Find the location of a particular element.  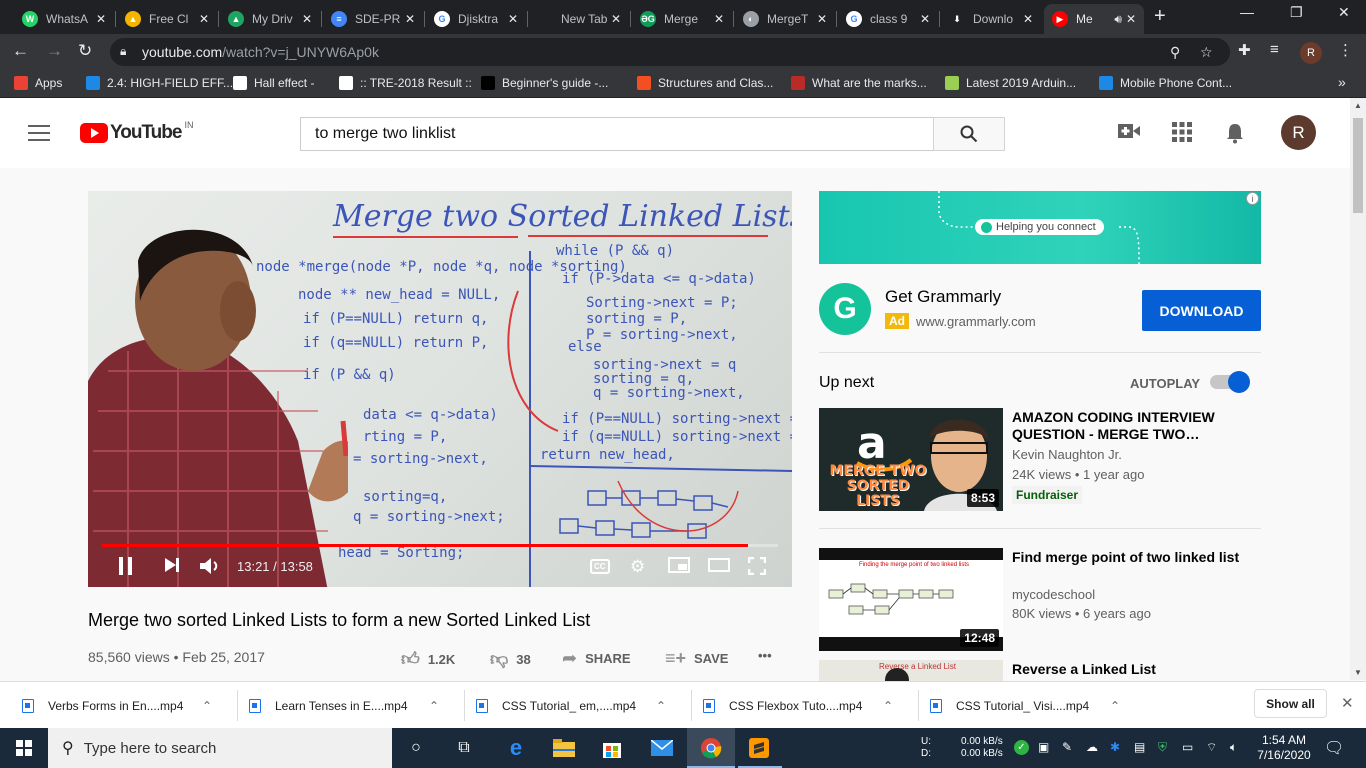

cortana-icon: ○ is located at coordinates (416, 748).